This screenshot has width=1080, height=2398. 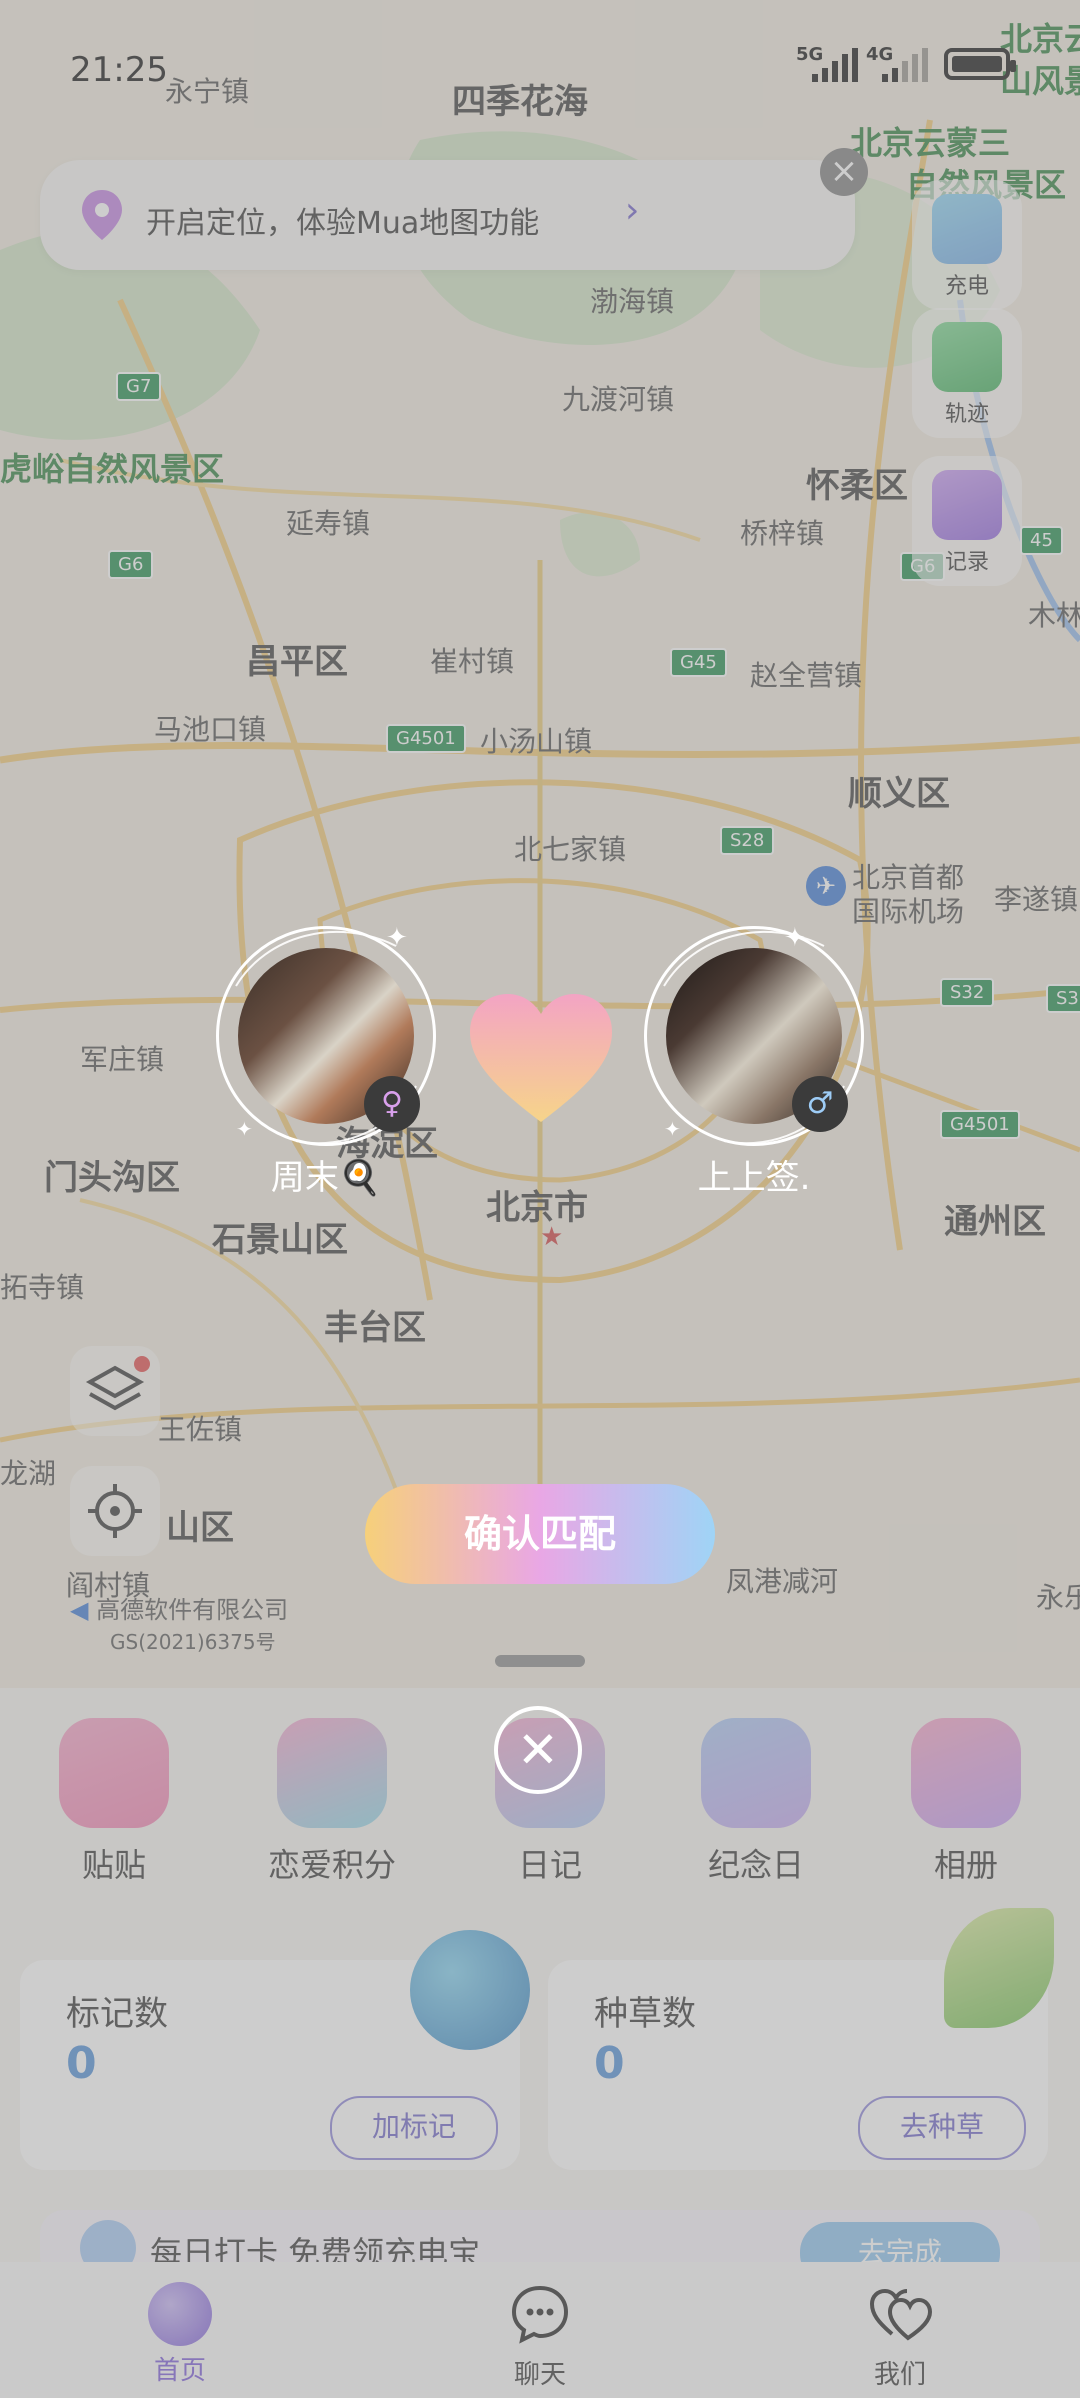 I want to click on left-username: 周末🍳, so click(x=326, y=1178).